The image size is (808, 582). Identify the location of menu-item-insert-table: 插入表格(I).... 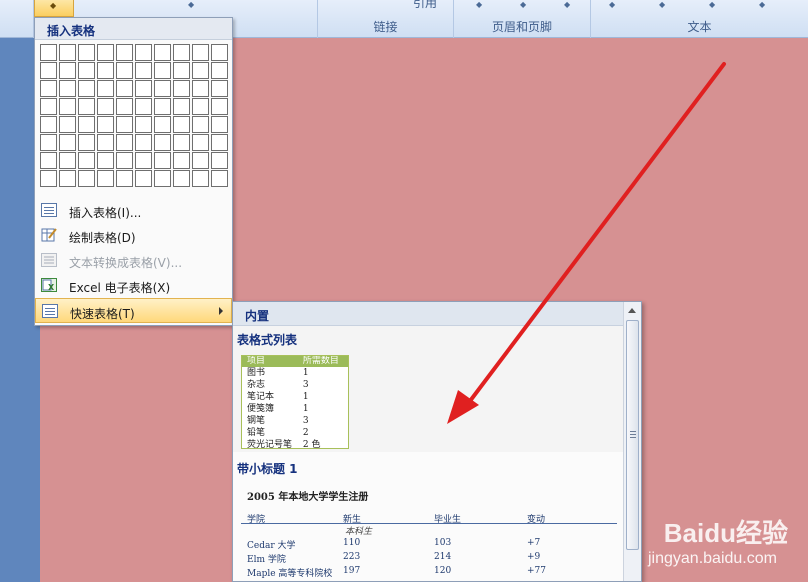
(133, 210).